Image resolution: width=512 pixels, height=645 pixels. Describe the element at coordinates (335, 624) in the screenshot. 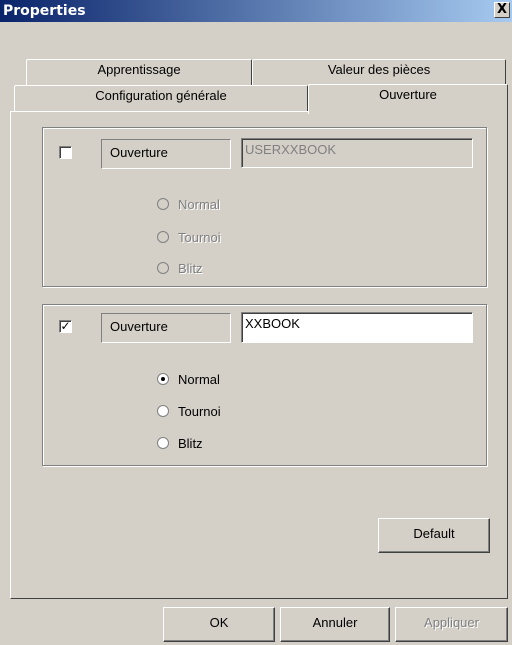

I see `cancel-button: Annuler` at that location.